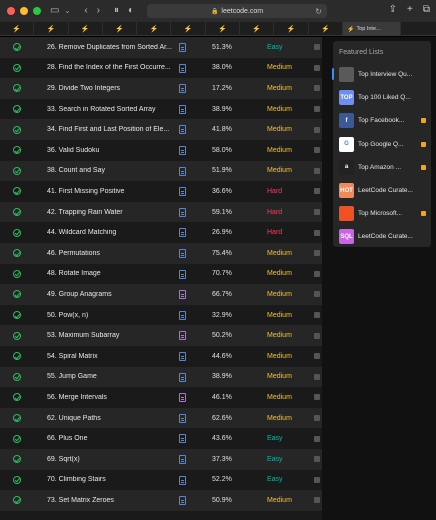  Describe the element at coordinates (109, 438) in the screenshot. I see `problem-title-link: 66. Plus One` at that location.